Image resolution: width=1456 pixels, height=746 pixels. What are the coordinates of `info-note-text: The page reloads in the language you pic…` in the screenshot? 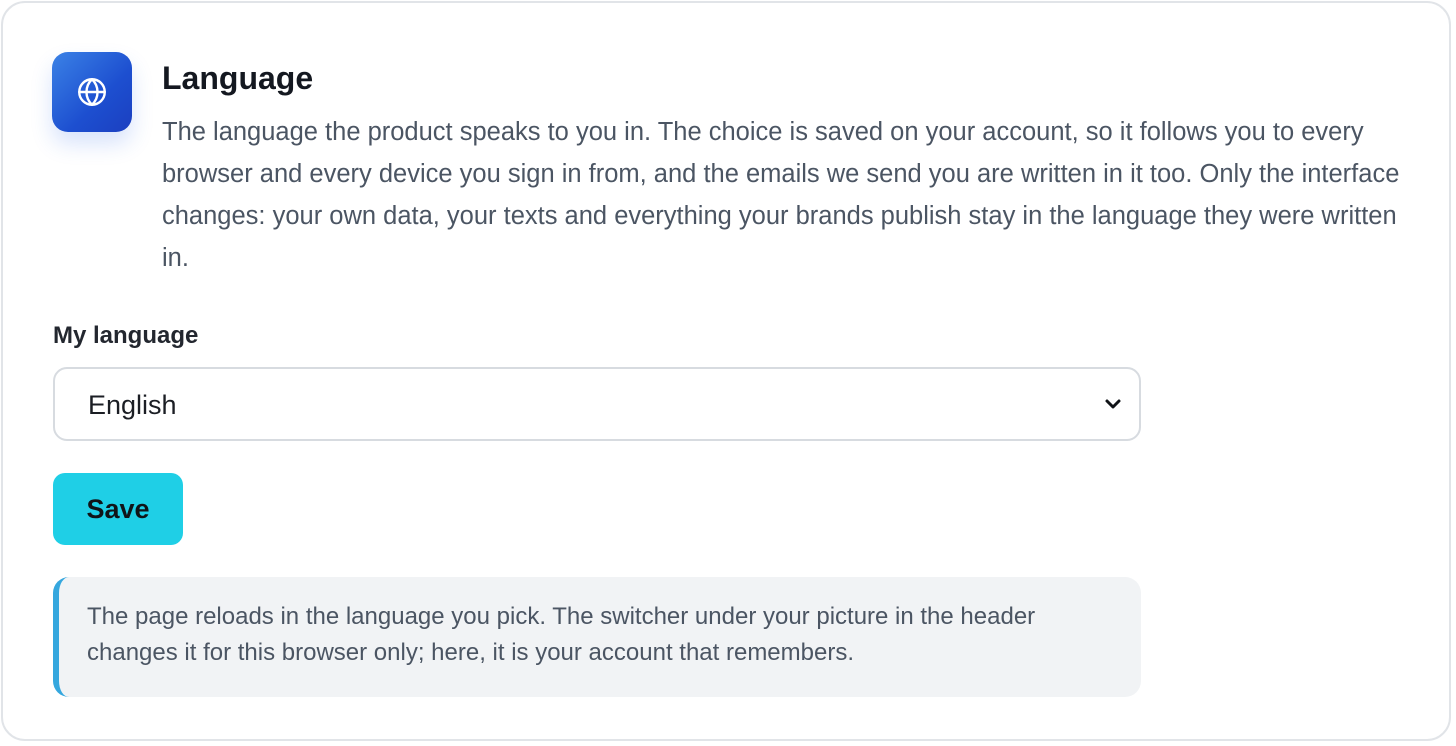 It's located at (561, 634).